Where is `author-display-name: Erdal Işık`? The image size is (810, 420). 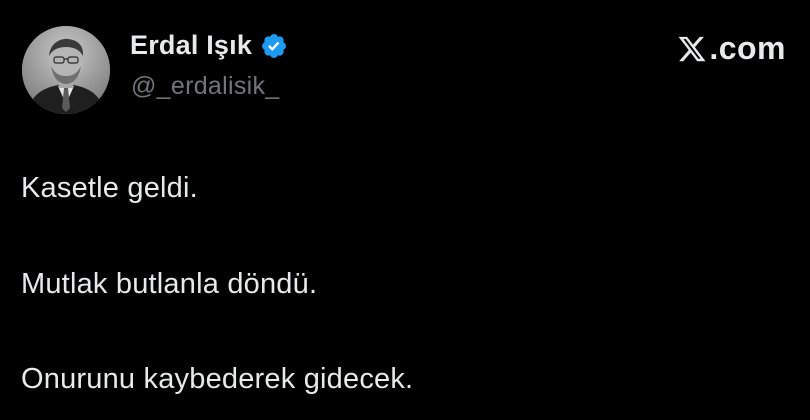
author-display-name: Erdal Işık is located at coordinates (191, 45).